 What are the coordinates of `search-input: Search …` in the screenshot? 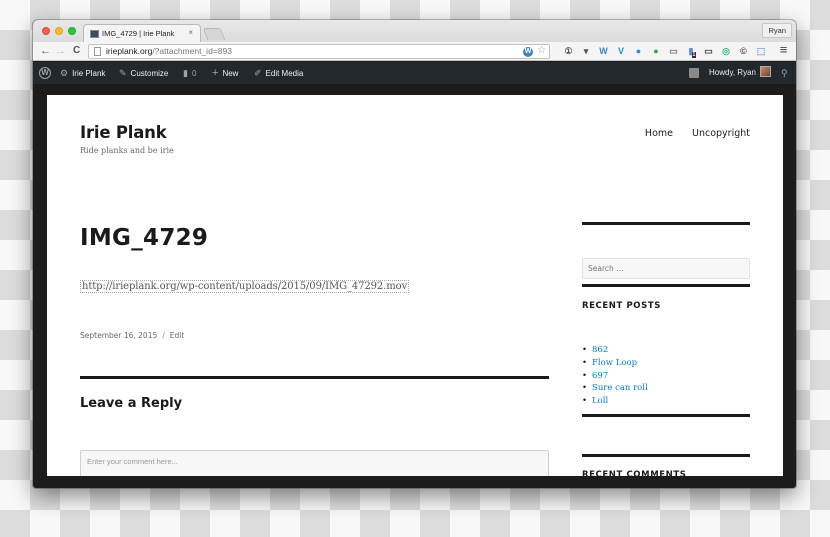 It's located at (666, 268).